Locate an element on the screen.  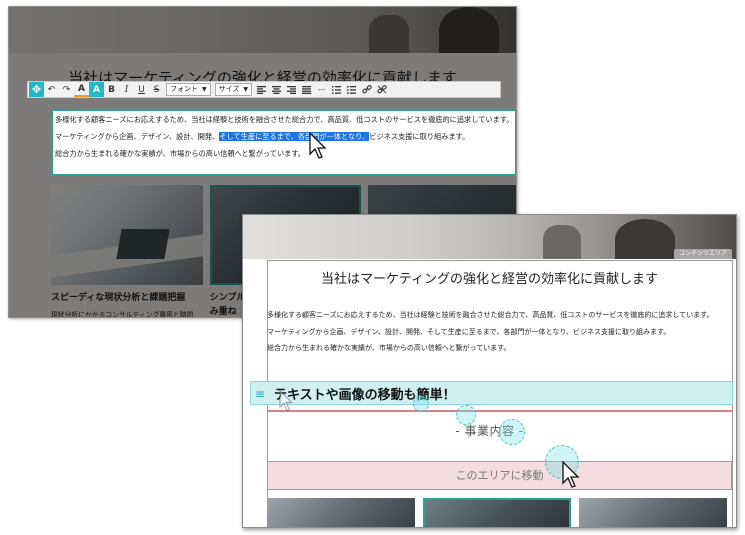
card-title: スピーディな現状分析と課題把握 is located at coordinates (118, 298).